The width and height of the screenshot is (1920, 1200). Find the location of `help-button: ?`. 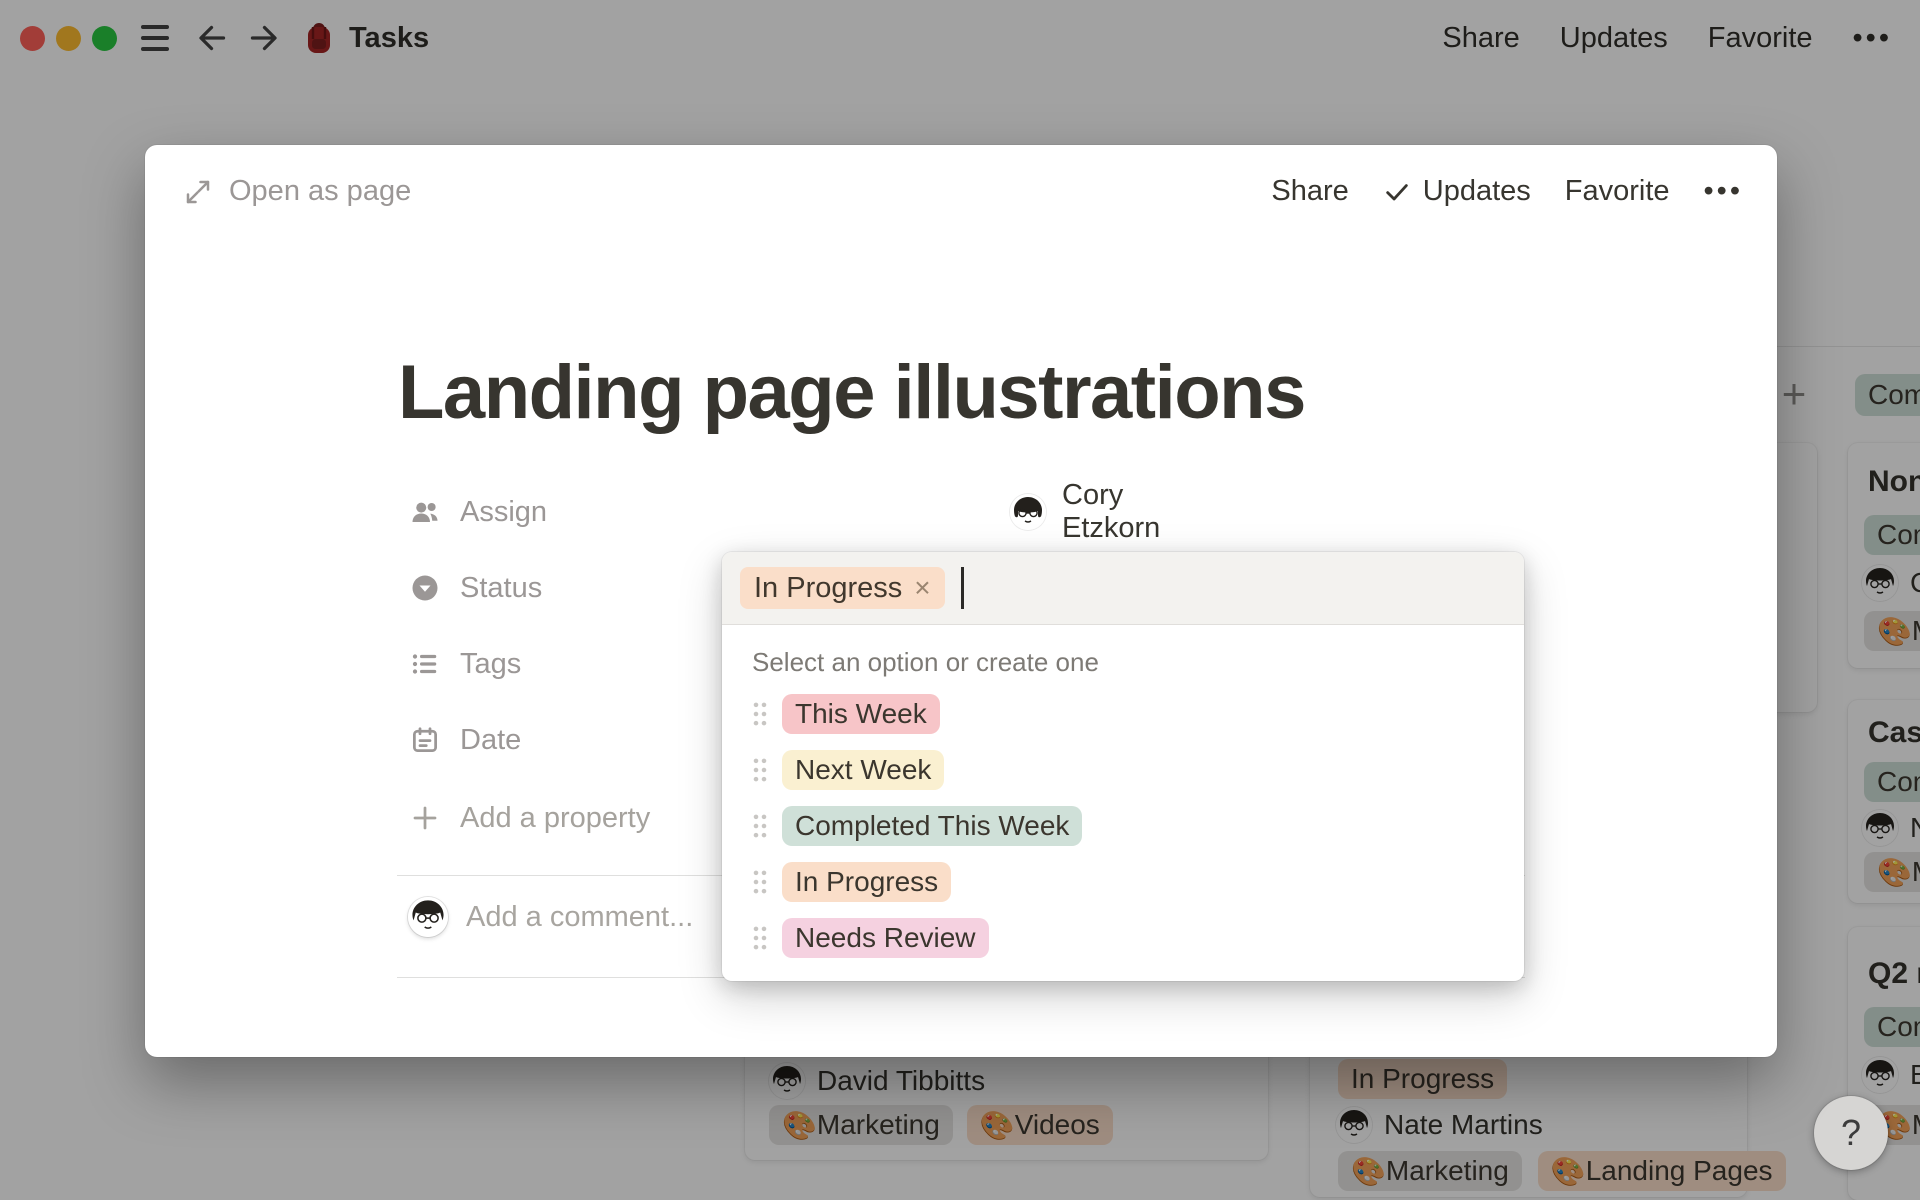

help-button: ? is located at coordinates (1851, 1133).